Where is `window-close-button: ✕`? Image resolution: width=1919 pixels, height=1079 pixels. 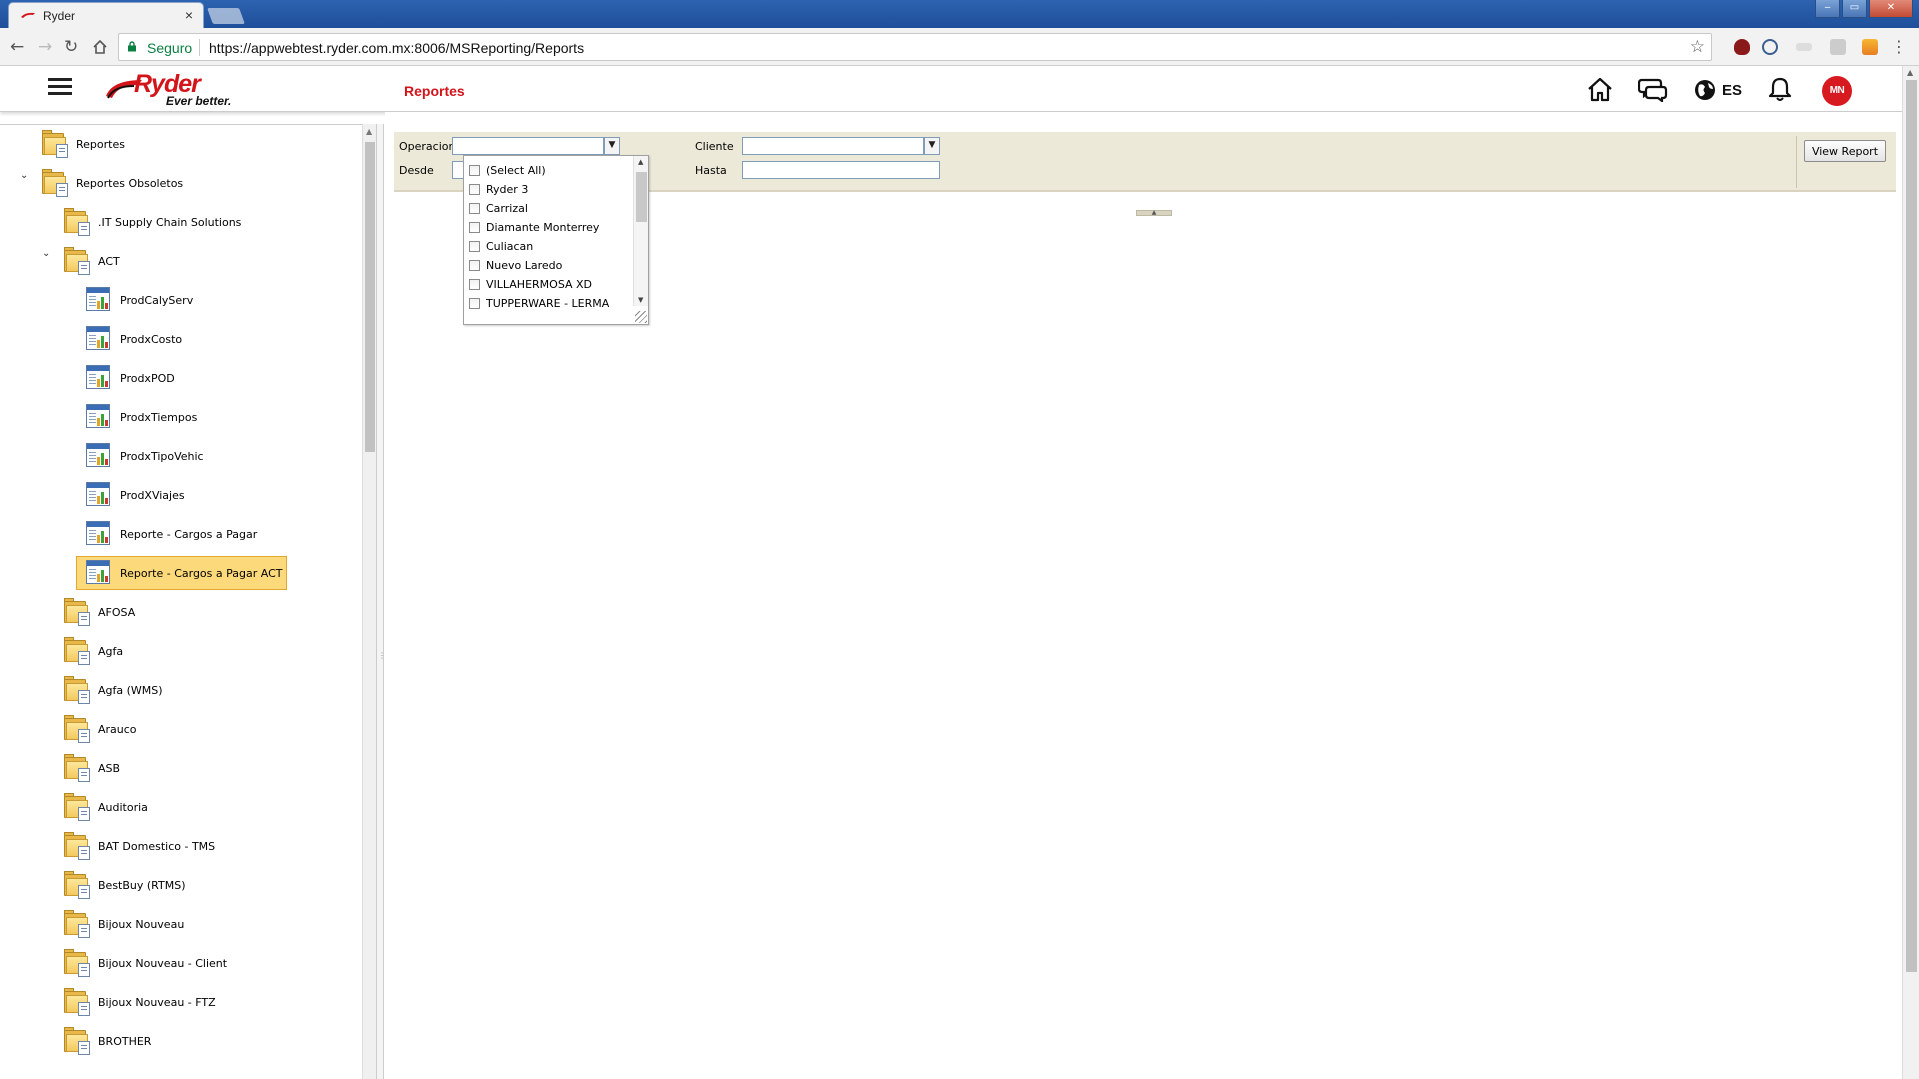 window-close-button: ✕ is located at coordinates (1891, 9).